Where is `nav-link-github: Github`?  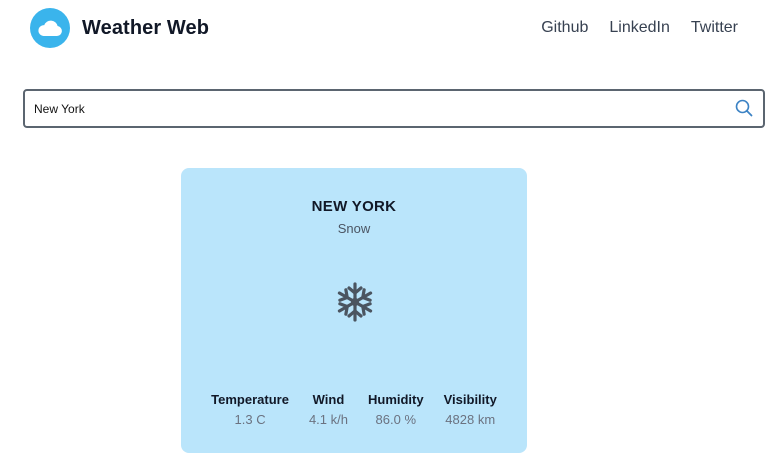 nav-link-github: Github is located at coordinates (564, 28).